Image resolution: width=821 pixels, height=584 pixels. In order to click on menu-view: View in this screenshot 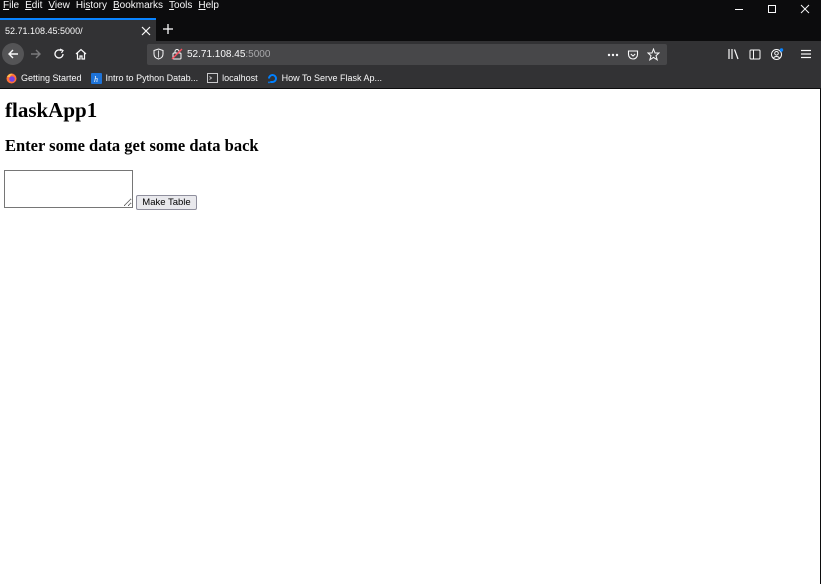, I will do `click(59, 8)`.